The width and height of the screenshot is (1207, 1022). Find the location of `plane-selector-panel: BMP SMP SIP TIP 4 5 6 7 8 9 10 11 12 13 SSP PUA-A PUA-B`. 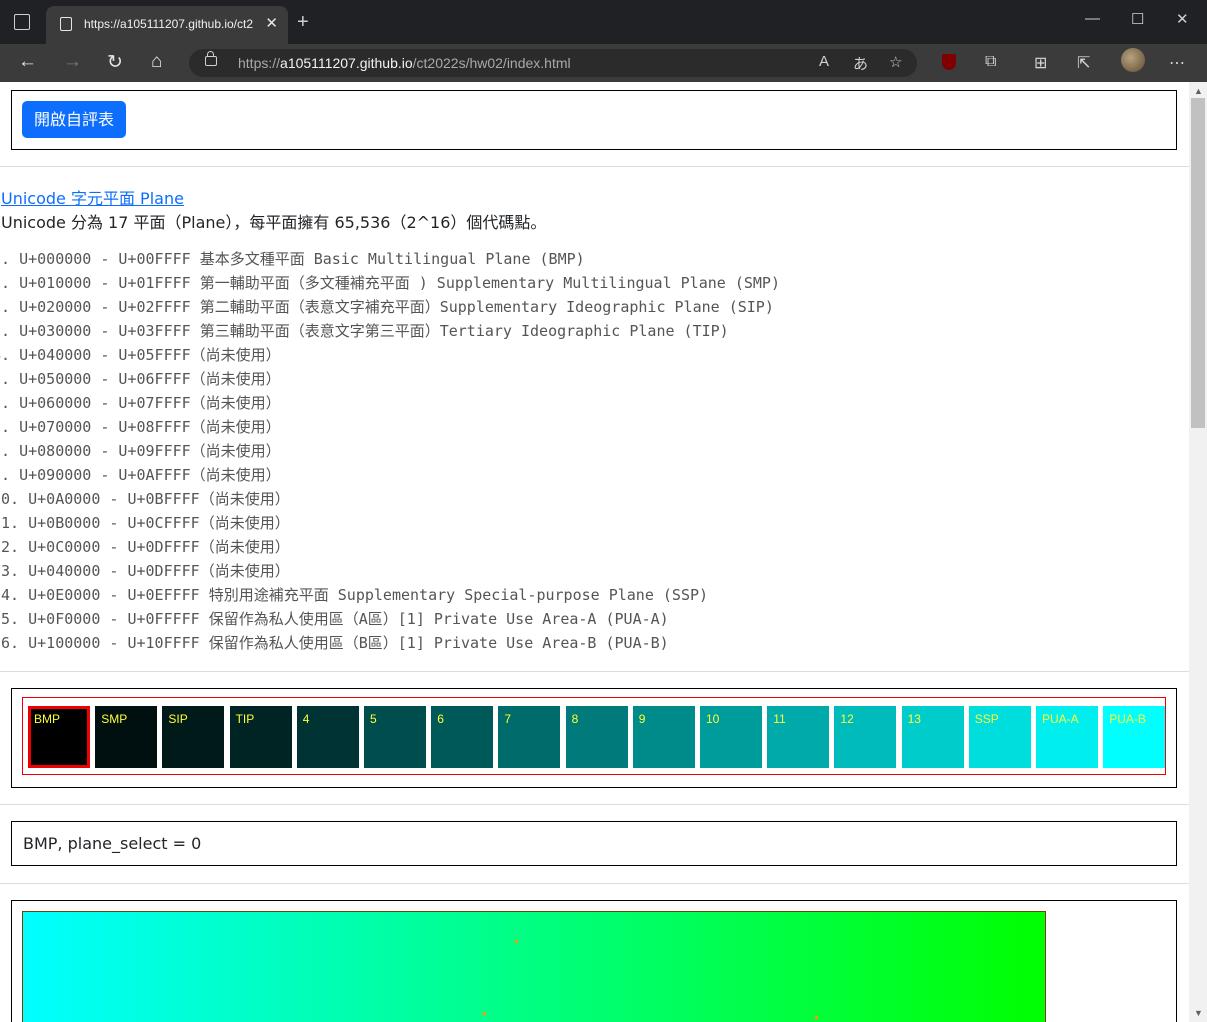

plane-selector-panel: BMP SMP SIP TIP 4 5 6 7 8 9 10 11 12 13 SSP PUA-A PUA-B is located at coordinates (594, 738).